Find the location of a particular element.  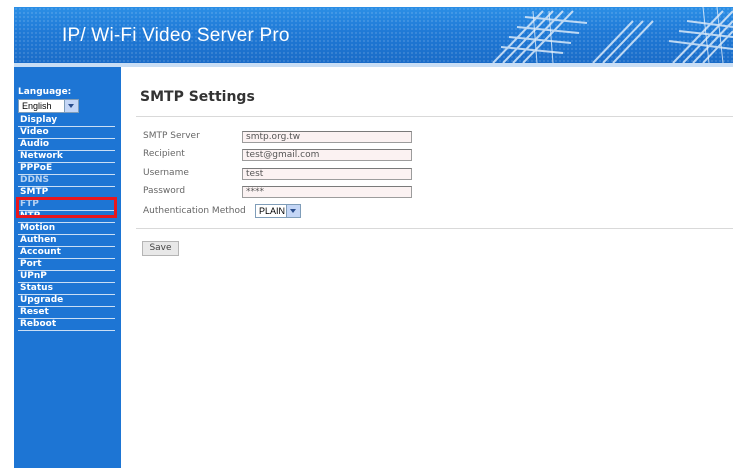

sidebar-item-upgrade: Upgrade is located at coordinates (66, 301).